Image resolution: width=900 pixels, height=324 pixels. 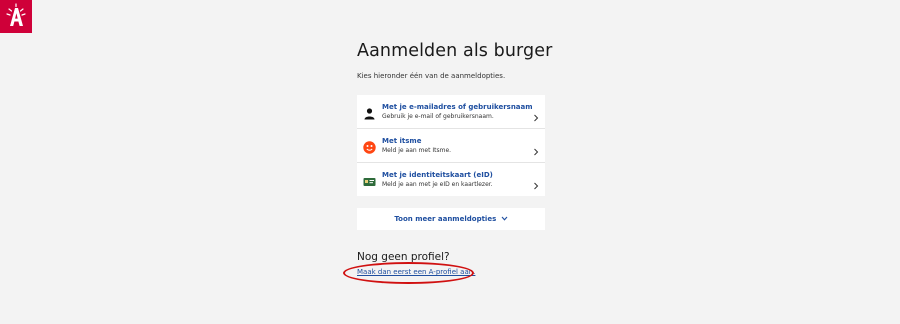 What do you see at coordinates (416, 272) in the screenshot?
I see `create-profile-link: Maak dan eerst een A-profiel aan.` at bounding box center [416, 272].